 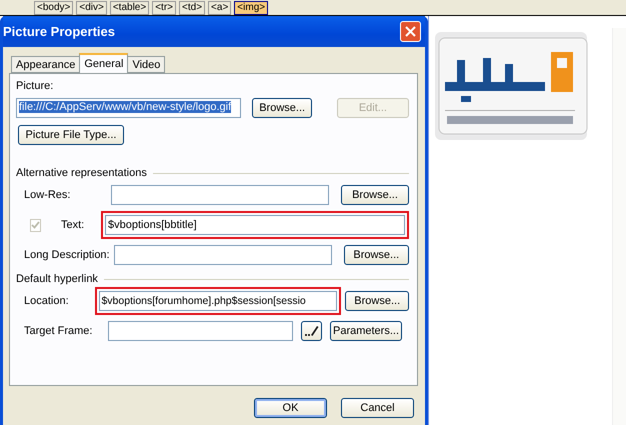 I want to click on tag-breadcrumb: <tr>, so click(x=164, y=7).